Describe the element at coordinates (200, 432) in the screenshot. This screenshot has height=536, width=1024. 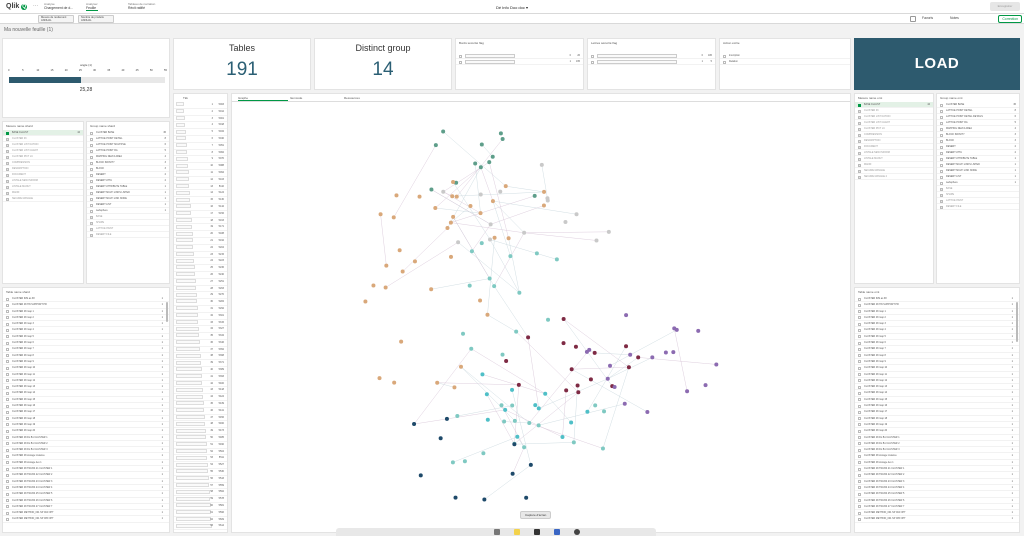
I see `number-row: 49 5473` at that location.